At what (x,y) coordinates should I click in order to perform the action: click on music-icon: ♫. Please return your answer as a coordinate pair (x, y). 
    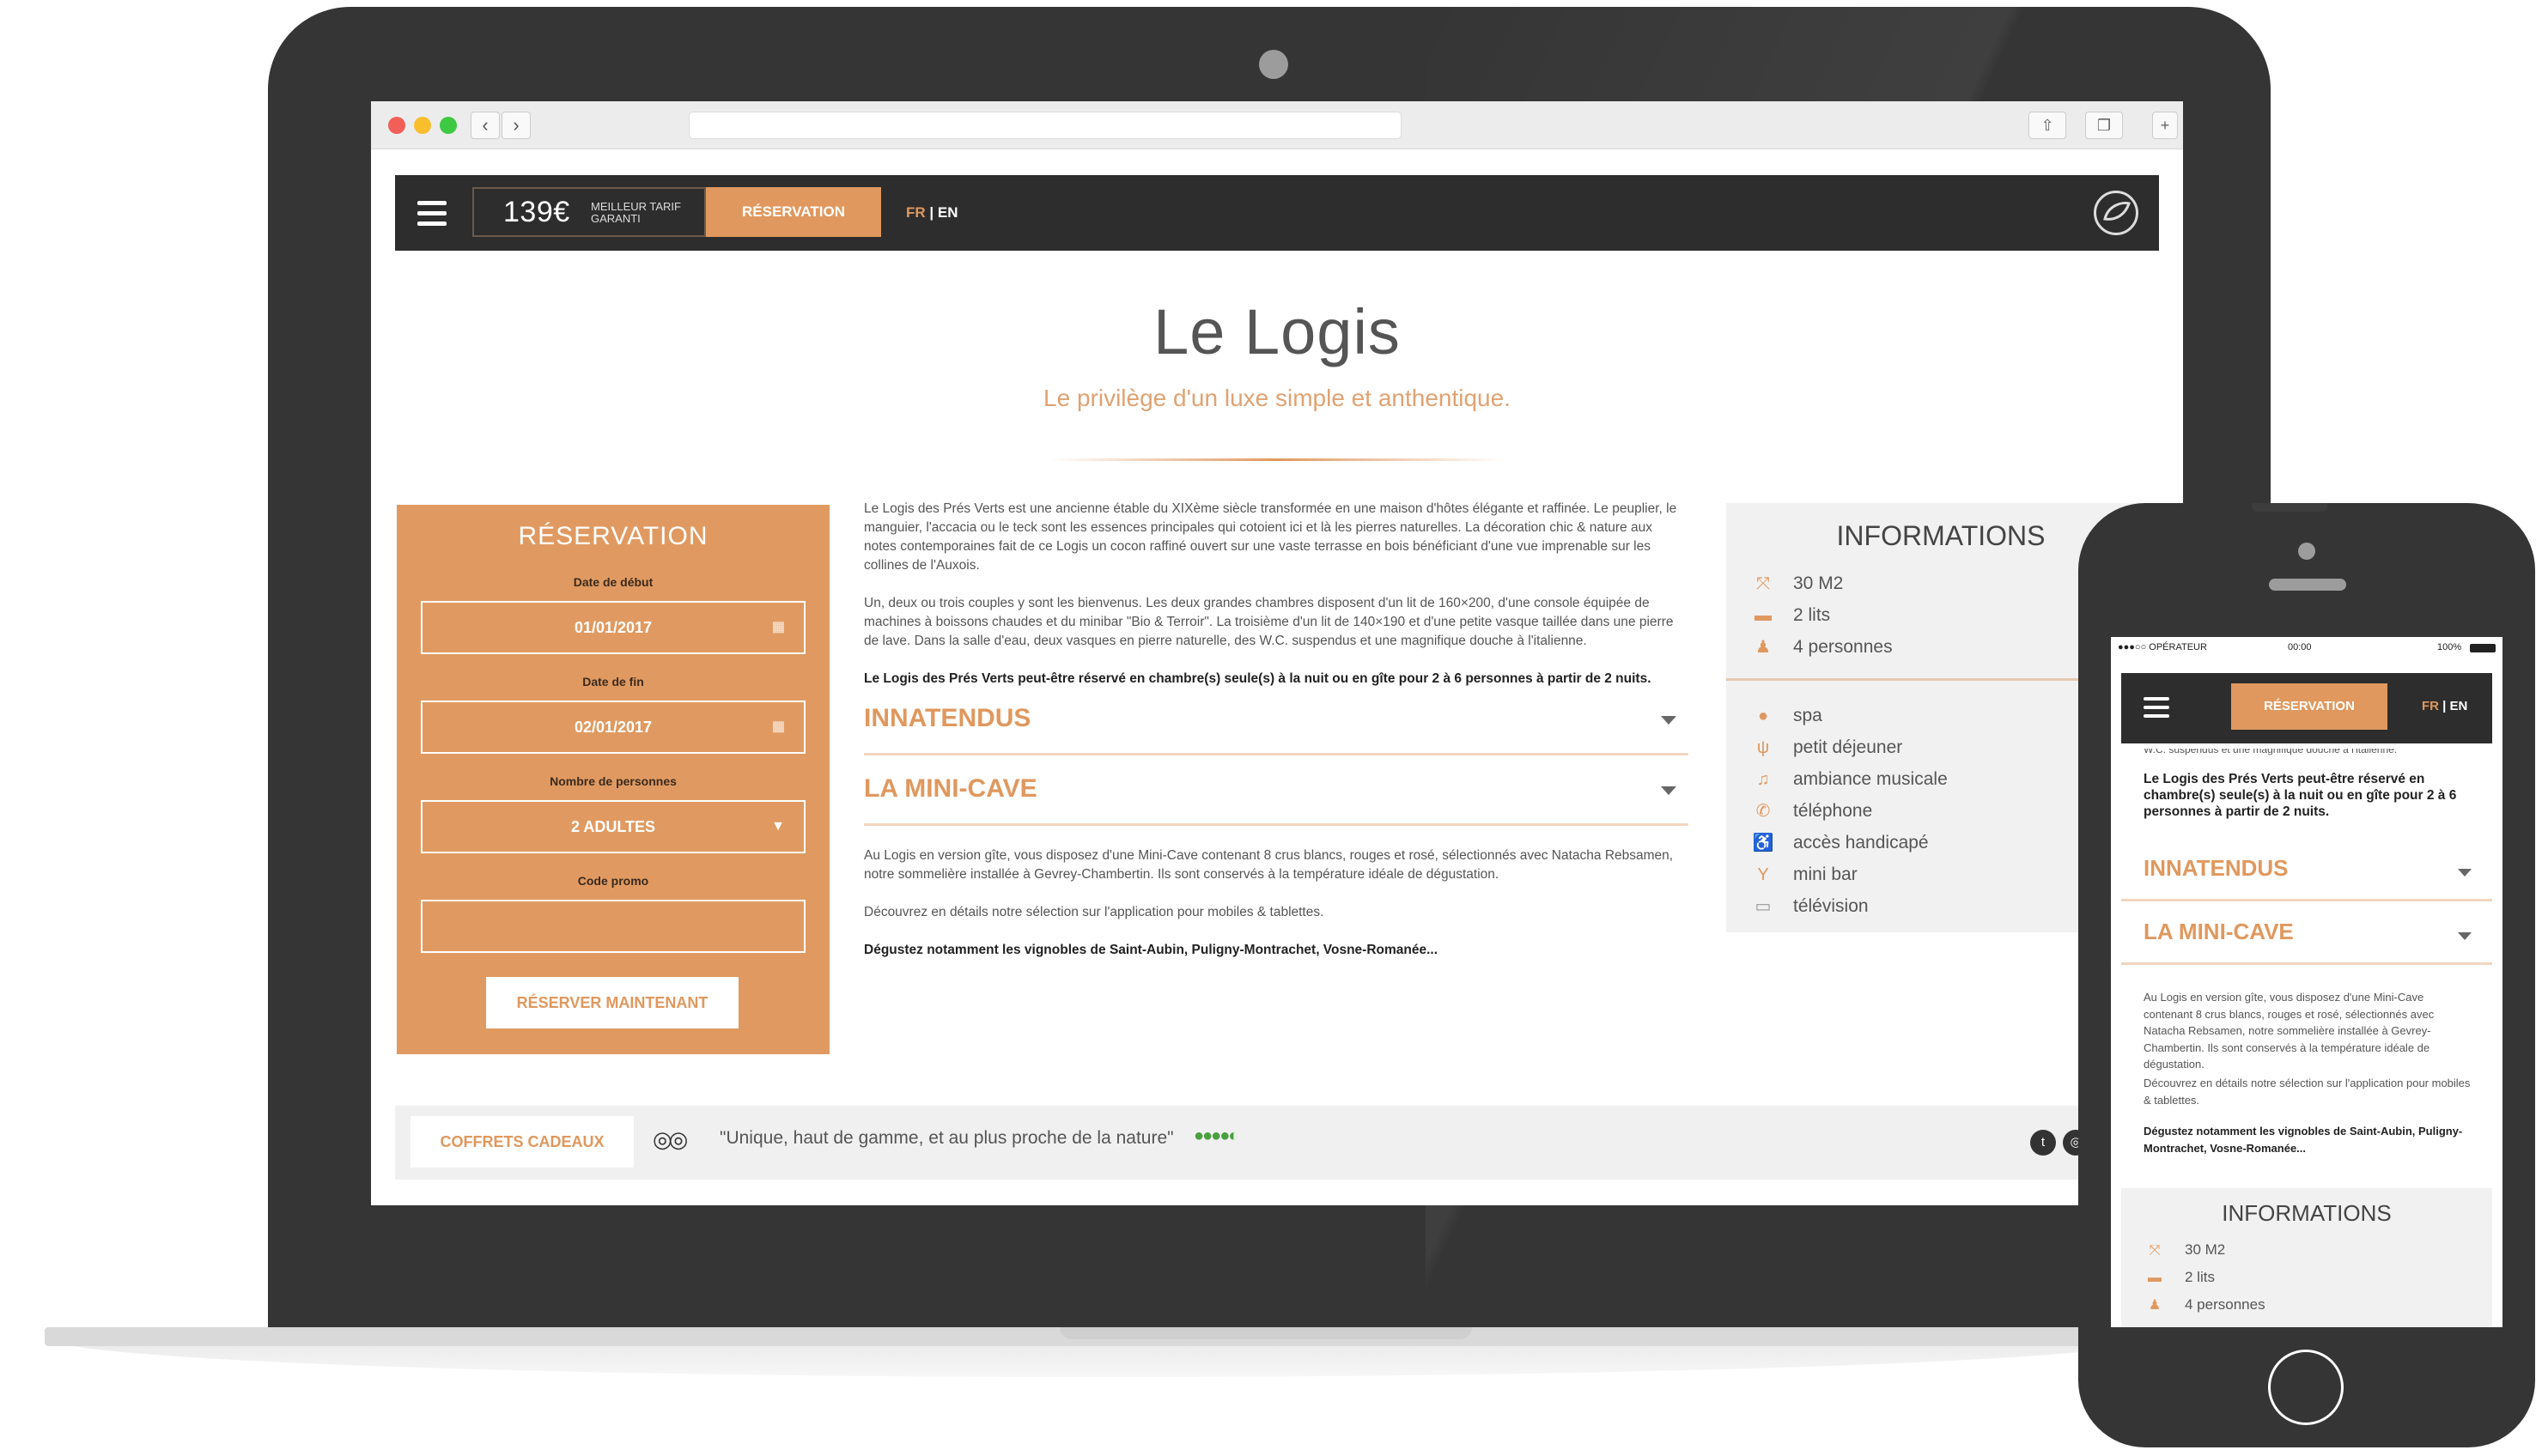
    Looking at the image, I should click on (1763, 780).